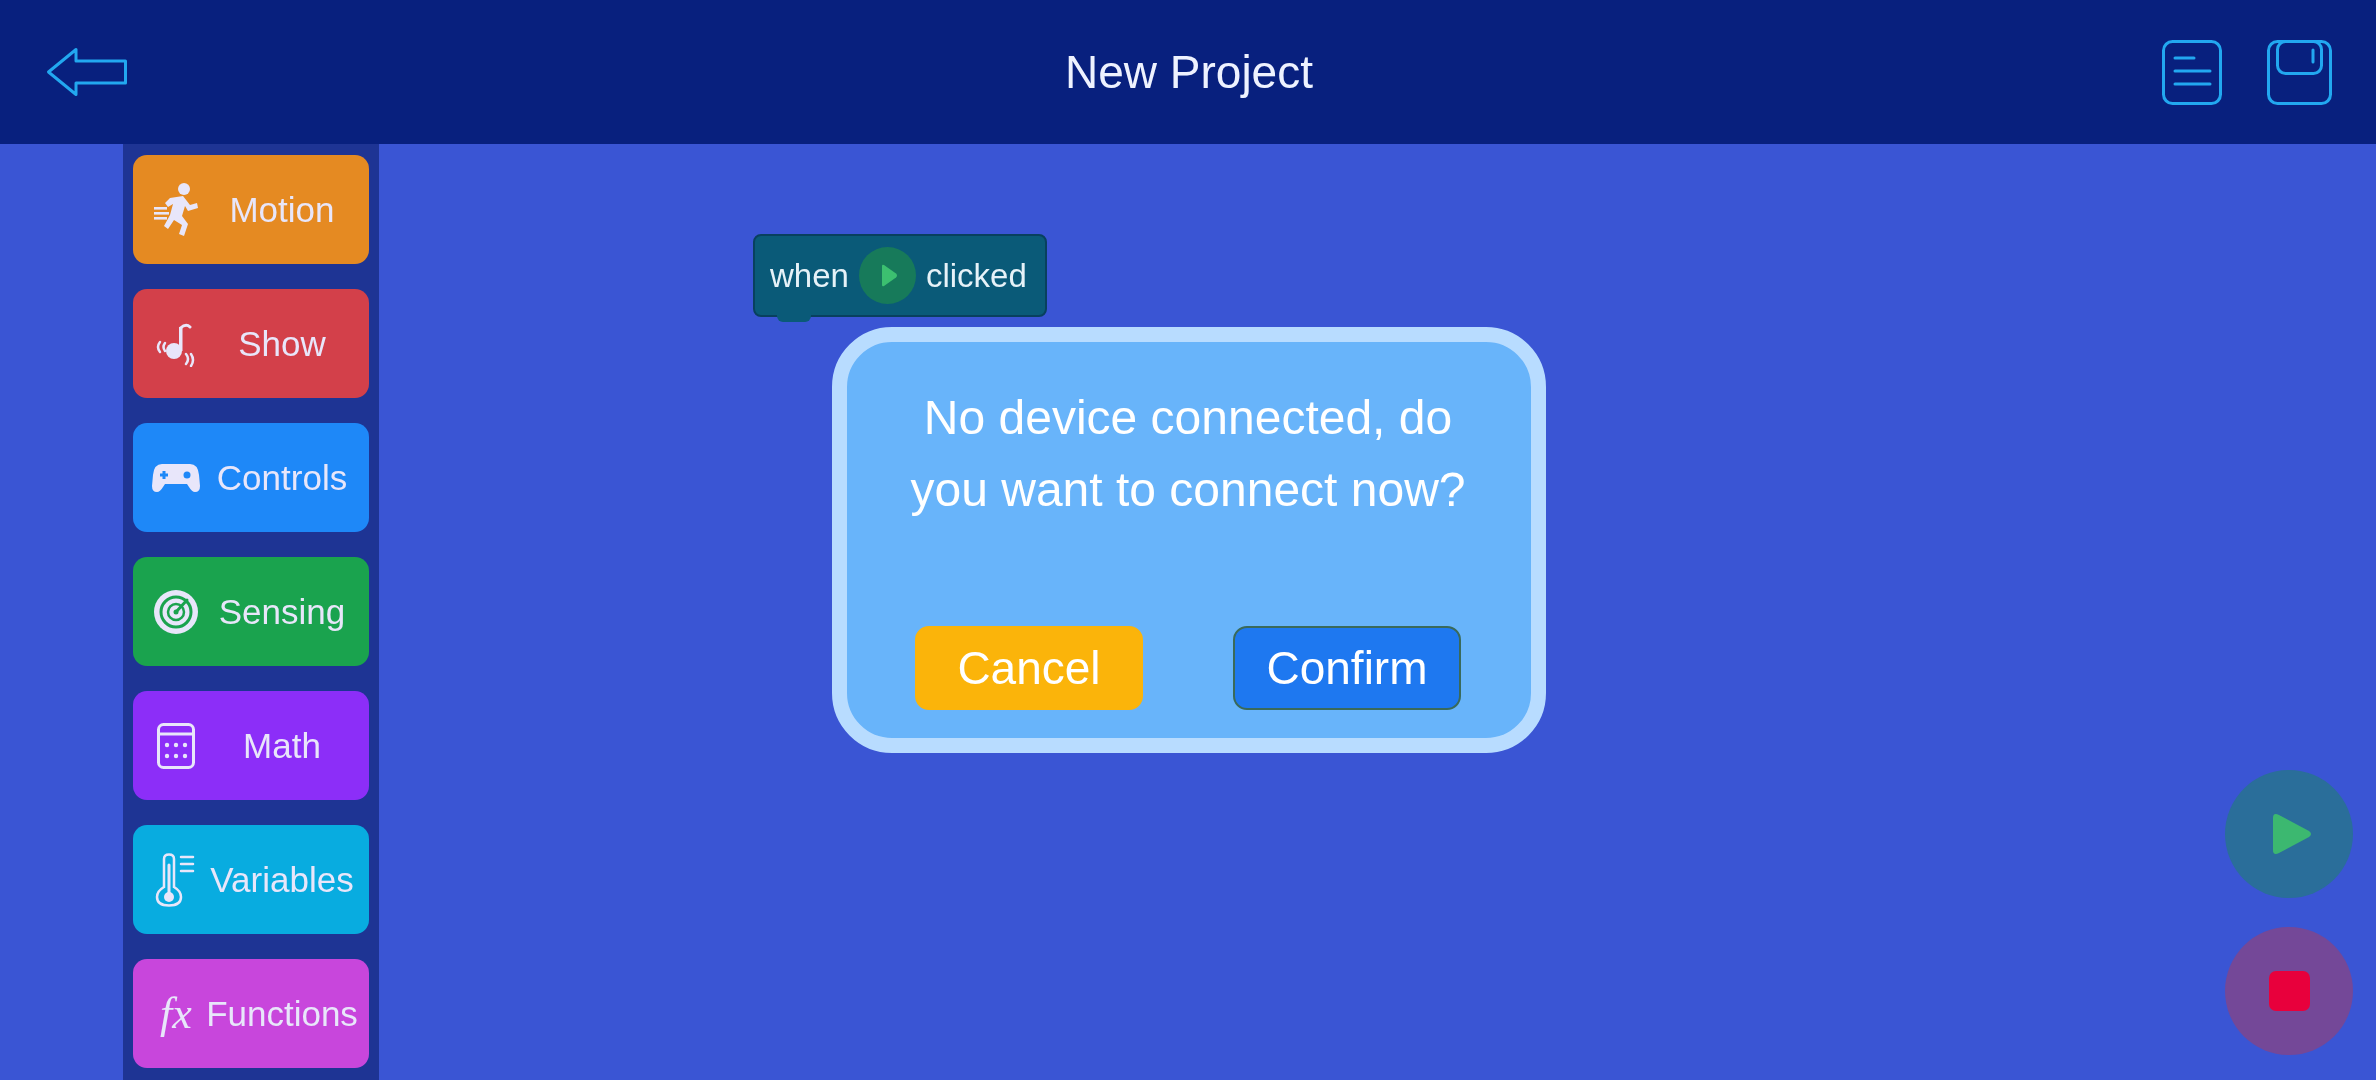 The height and width of the screenshot is (1080, 2376). I want to click on document-button, so click(2192, 72).